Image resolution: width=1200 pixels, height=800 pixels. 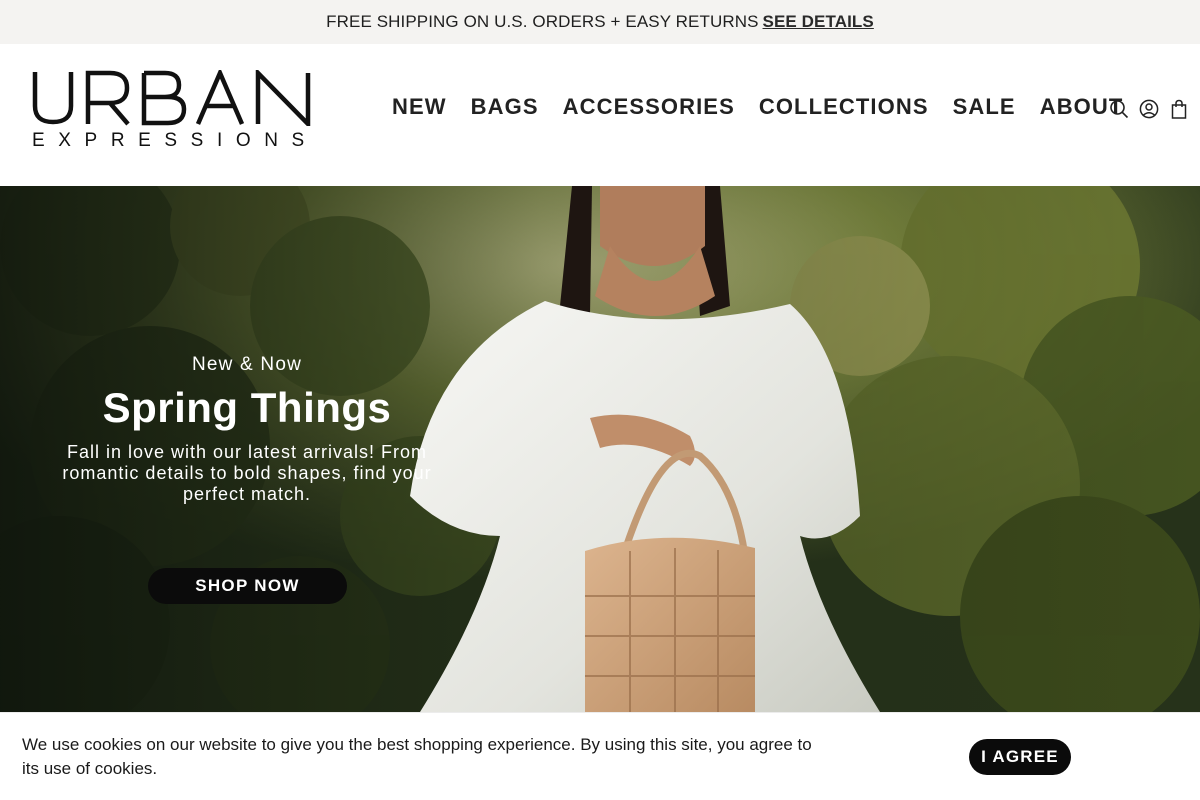 I want to click on nav-item-new: NEW, so click(x=419, y=107).